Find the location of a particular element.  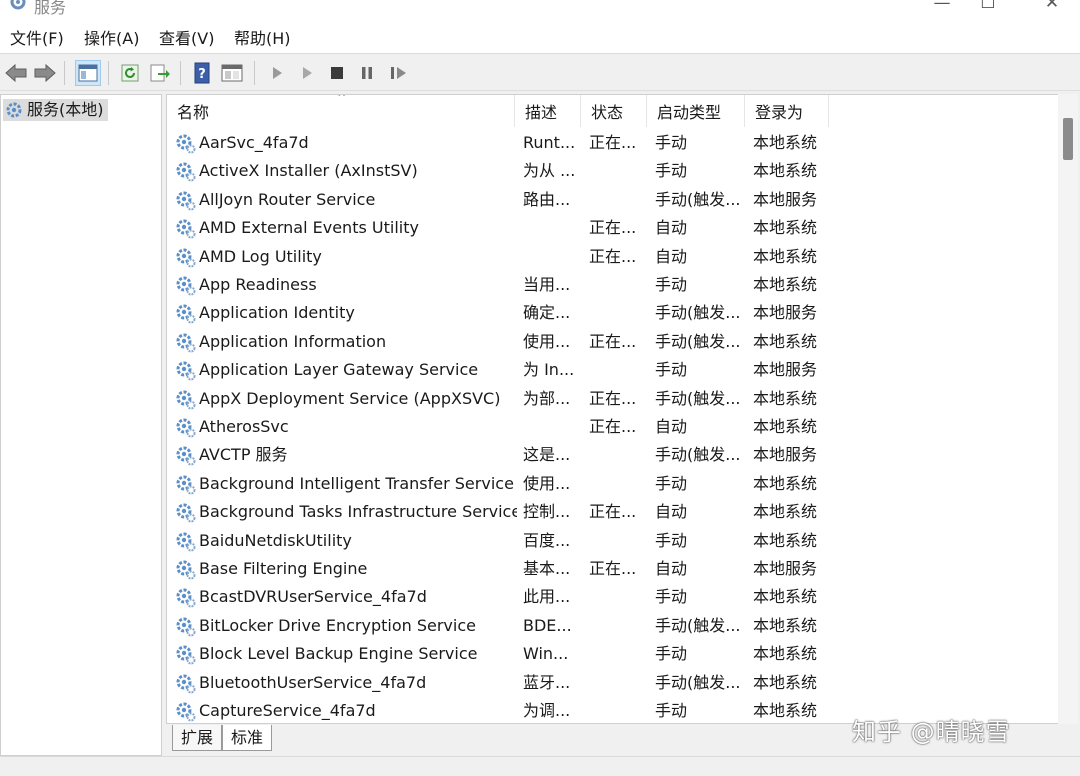

table-row: App Readiness 当用... 手动 本地系统 is located at coordinates (497, 285).